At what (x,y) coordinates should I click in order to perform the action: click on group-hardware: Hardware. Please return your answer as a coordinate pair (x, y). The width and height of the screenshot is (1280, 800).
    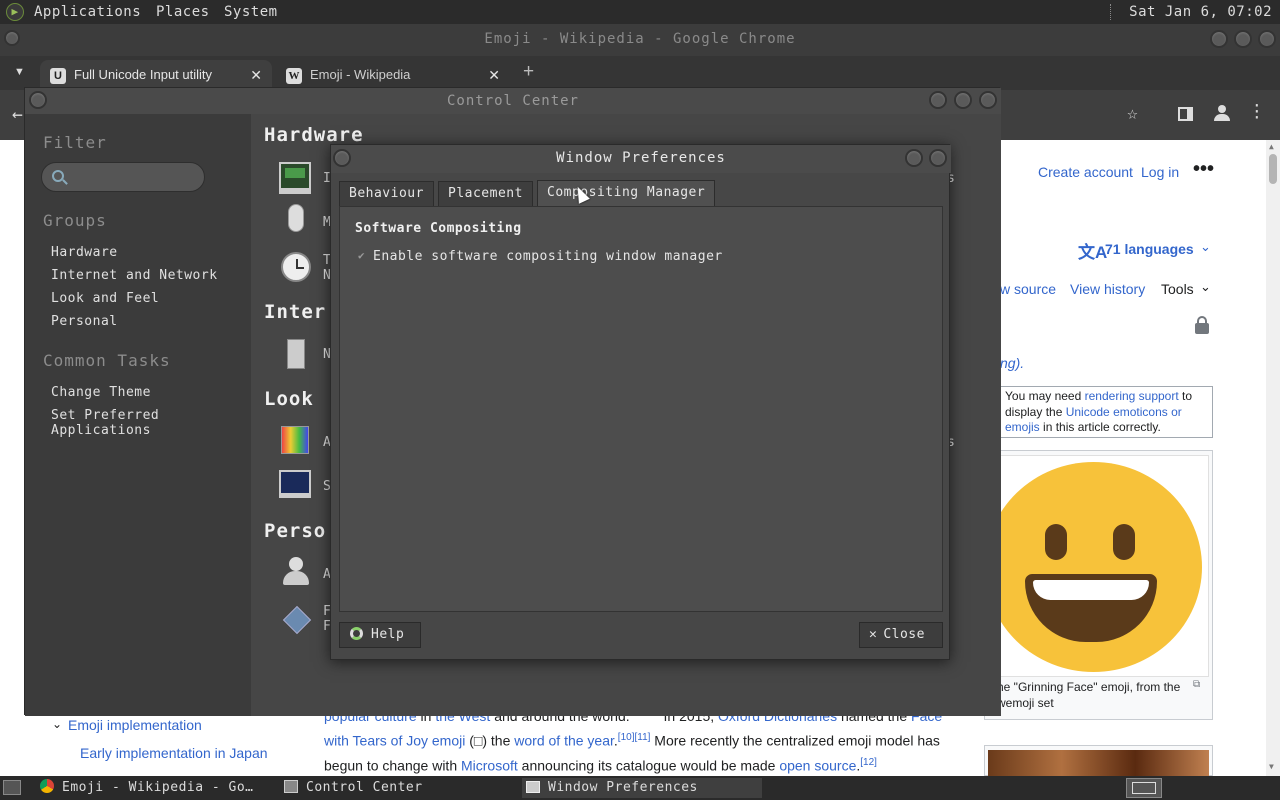
    Looking at the image, I should click on (84, 252).